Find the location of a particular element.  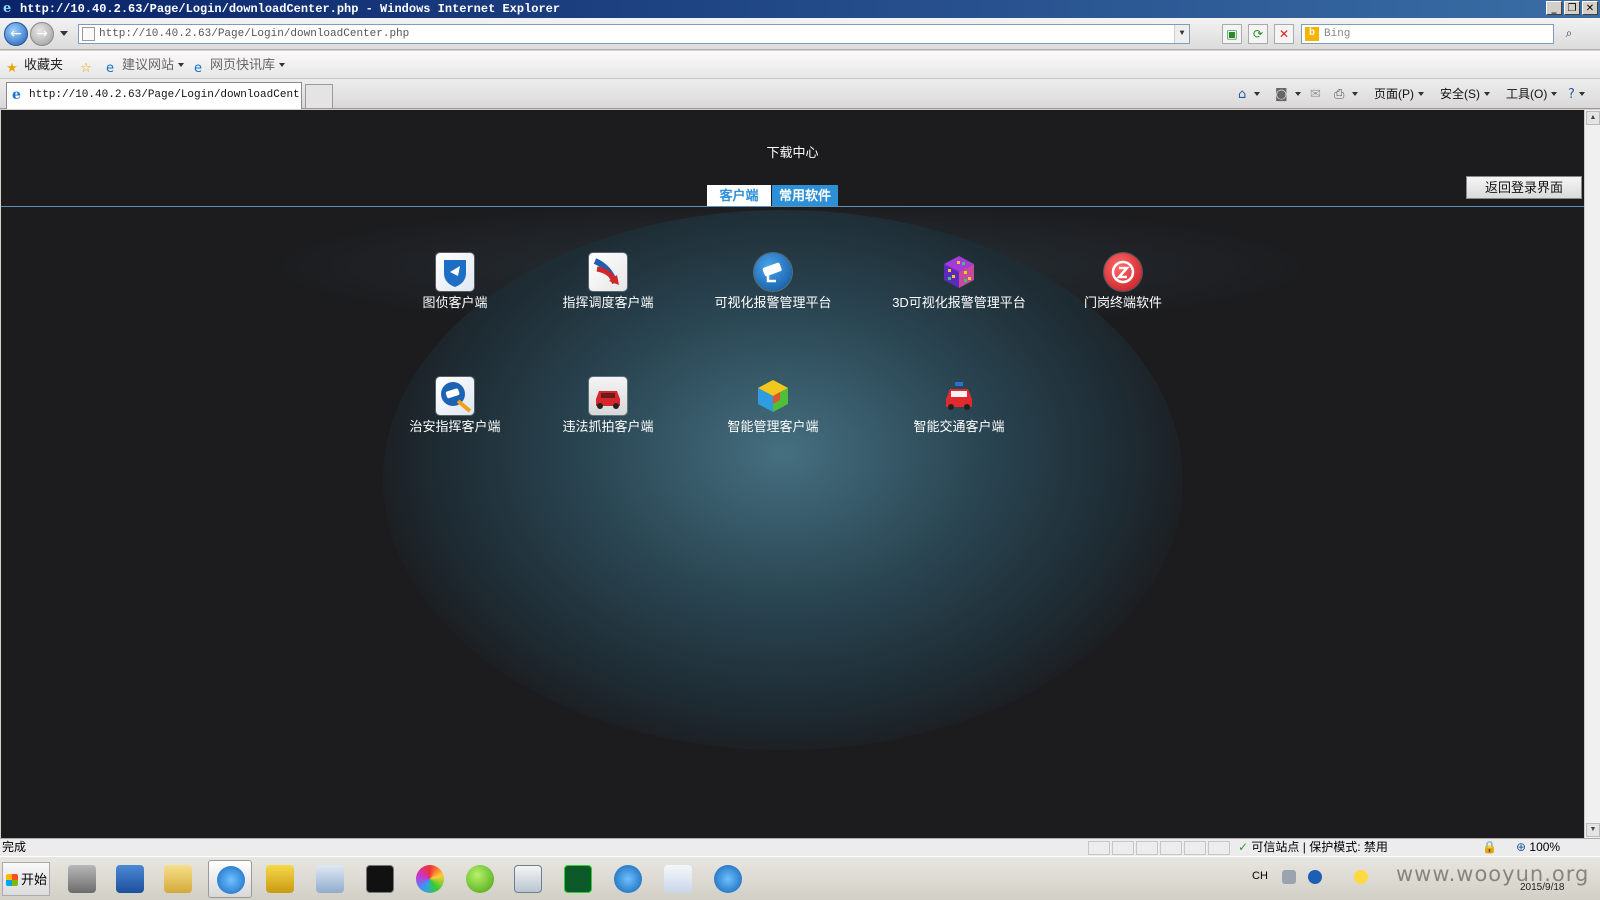

app-label: 图侦客户端 is located at coordinates (455, 302).